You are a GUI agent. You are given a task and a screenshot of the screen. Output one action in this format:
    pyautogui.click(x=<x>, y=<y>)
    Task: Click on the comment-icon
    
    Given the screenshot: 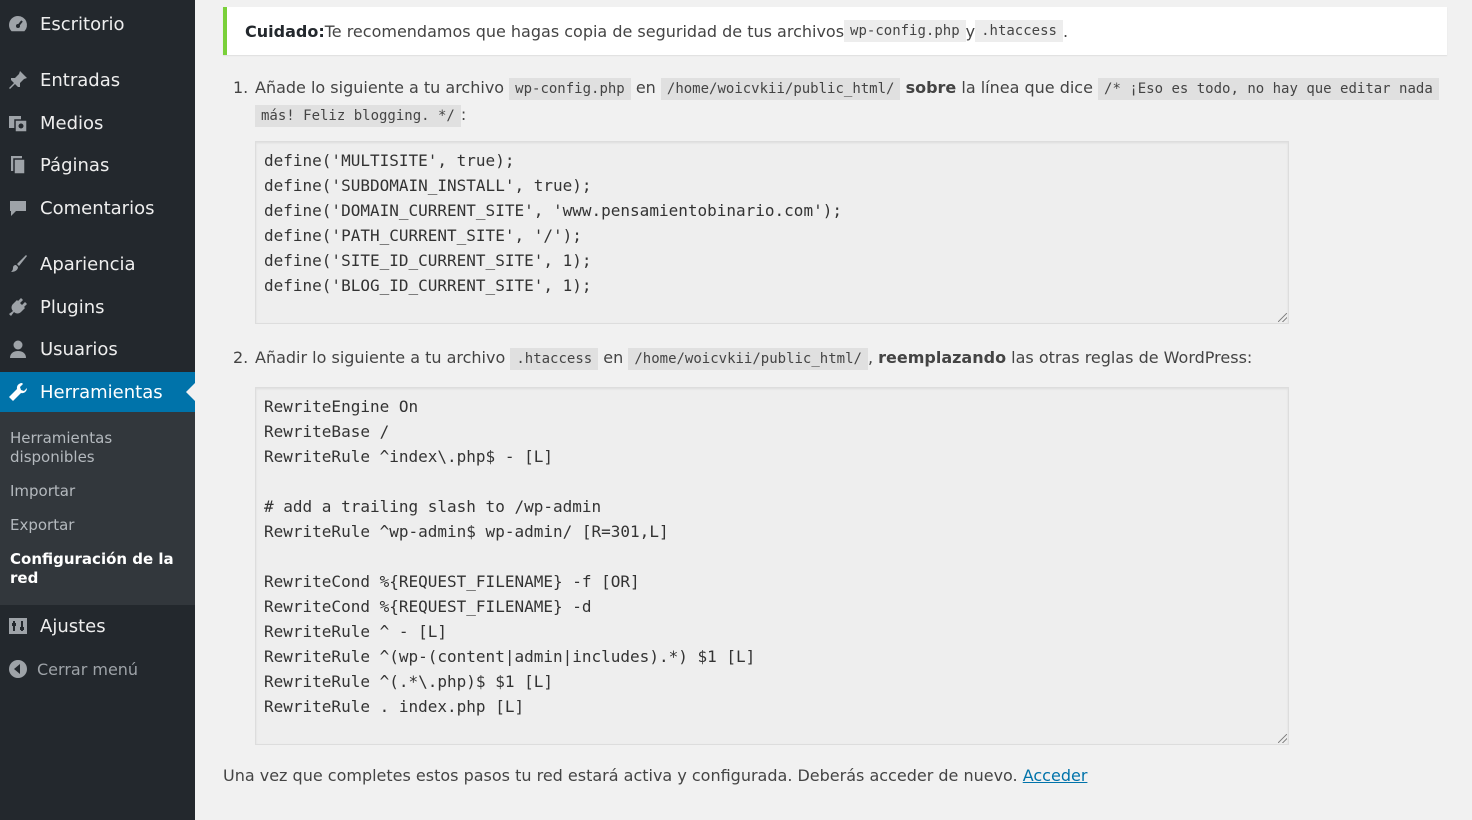 What is the action you would take?
    pyautogui.click(x=18, y=208)
    